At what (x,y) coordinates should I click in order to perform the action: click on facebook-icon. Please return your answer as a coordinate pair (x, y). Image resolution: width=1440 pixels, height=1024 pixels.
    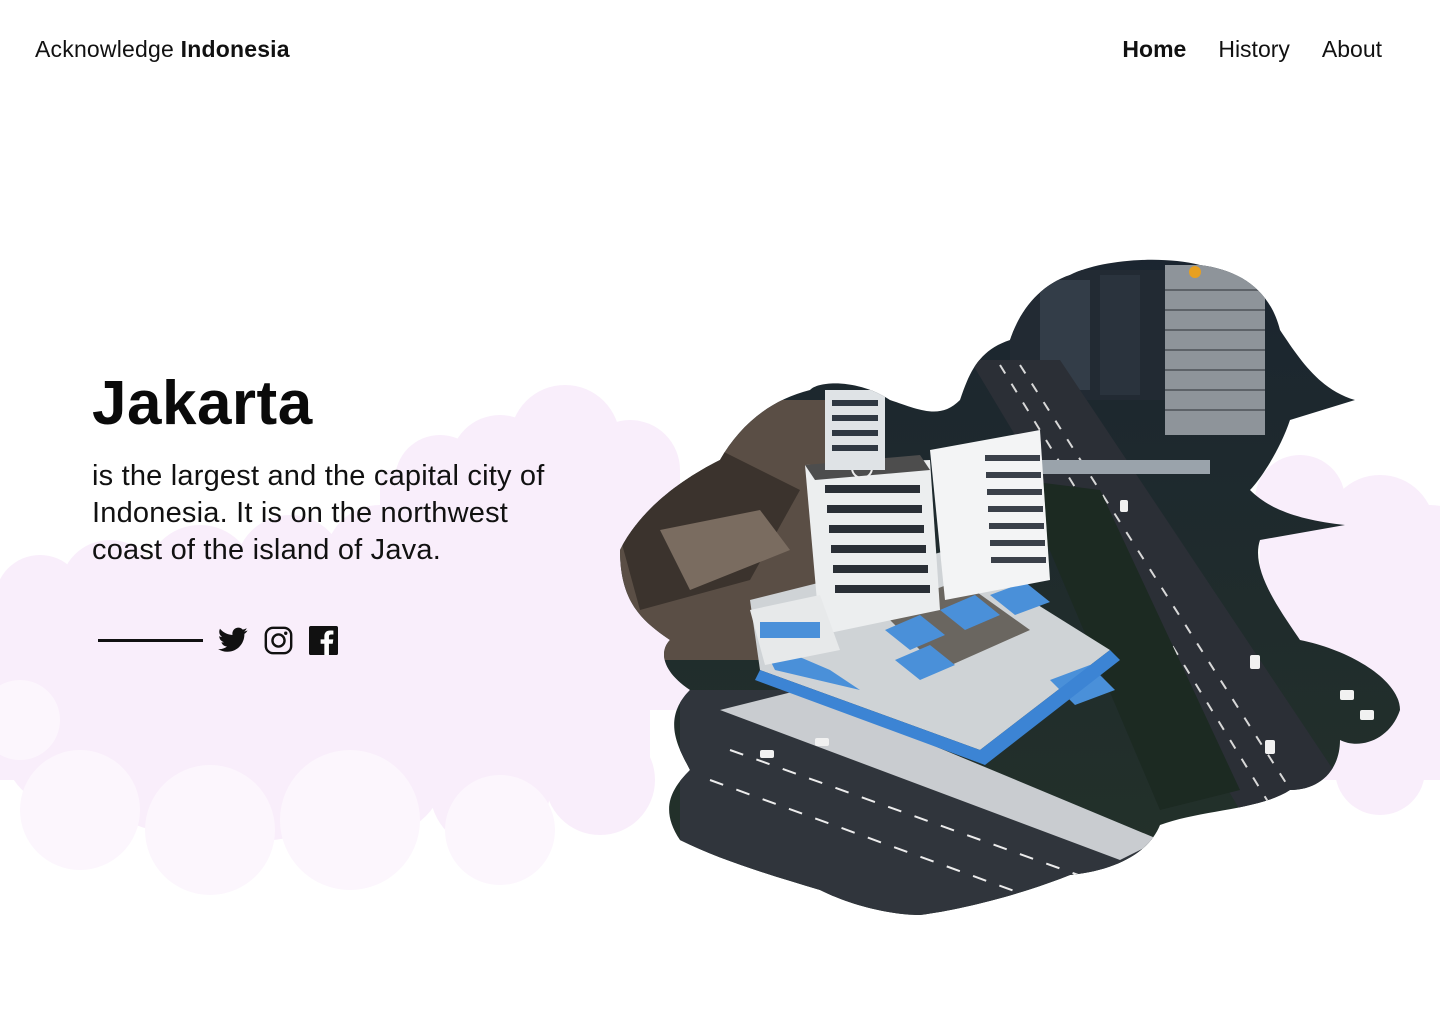
    Looking at the image, I should click on (323, 640).